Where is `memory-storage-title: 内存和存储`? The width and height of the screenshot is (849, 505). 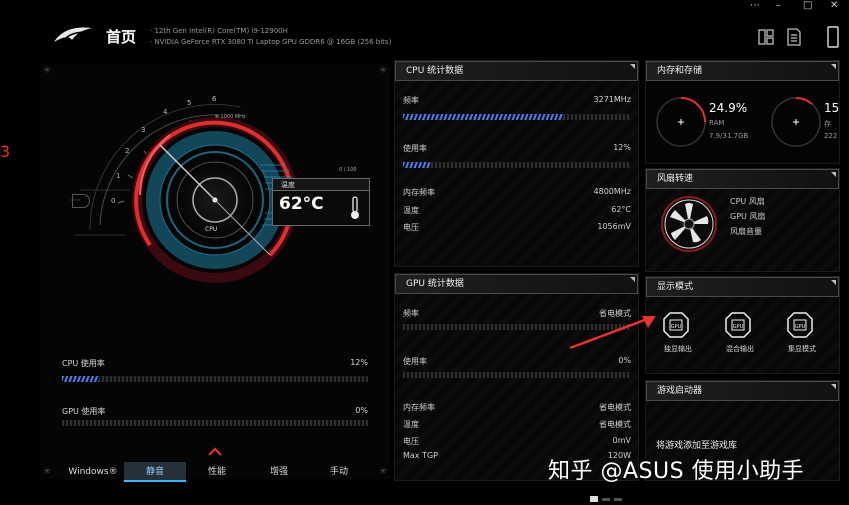 memory-storage-title: 内存和存储 is located at coordinates (742, 71).